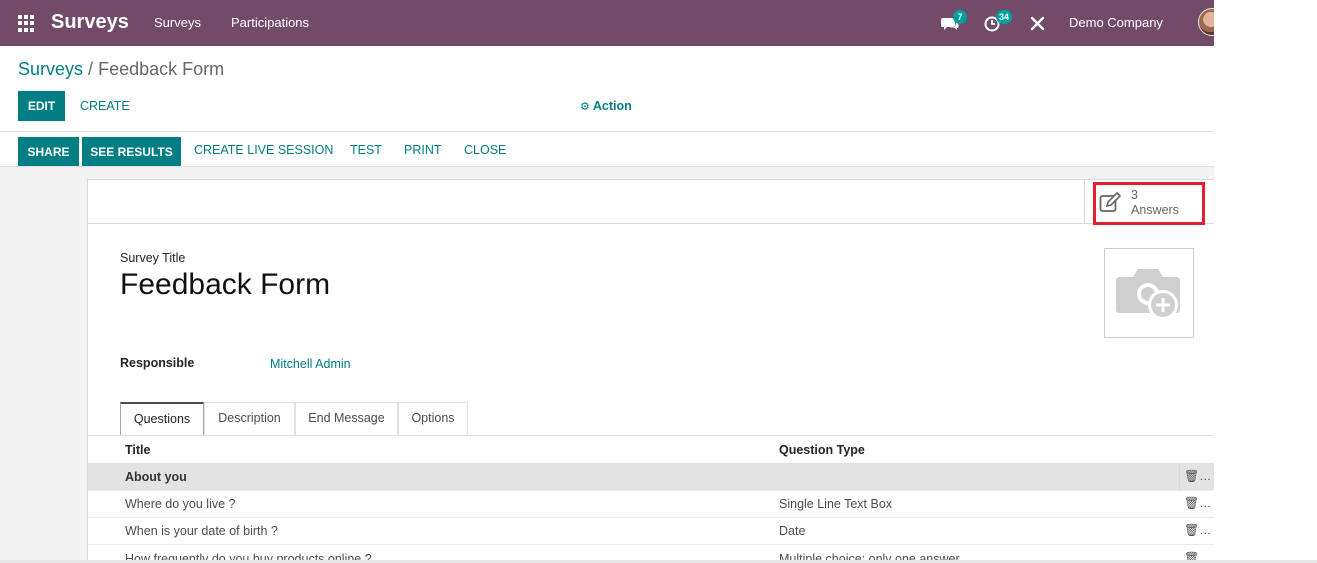 This screenshot has width=1317, height=563. Describe the element at coordinates (157, 363) in the screenshot. I see `responsible-label: Responsible` at that location.